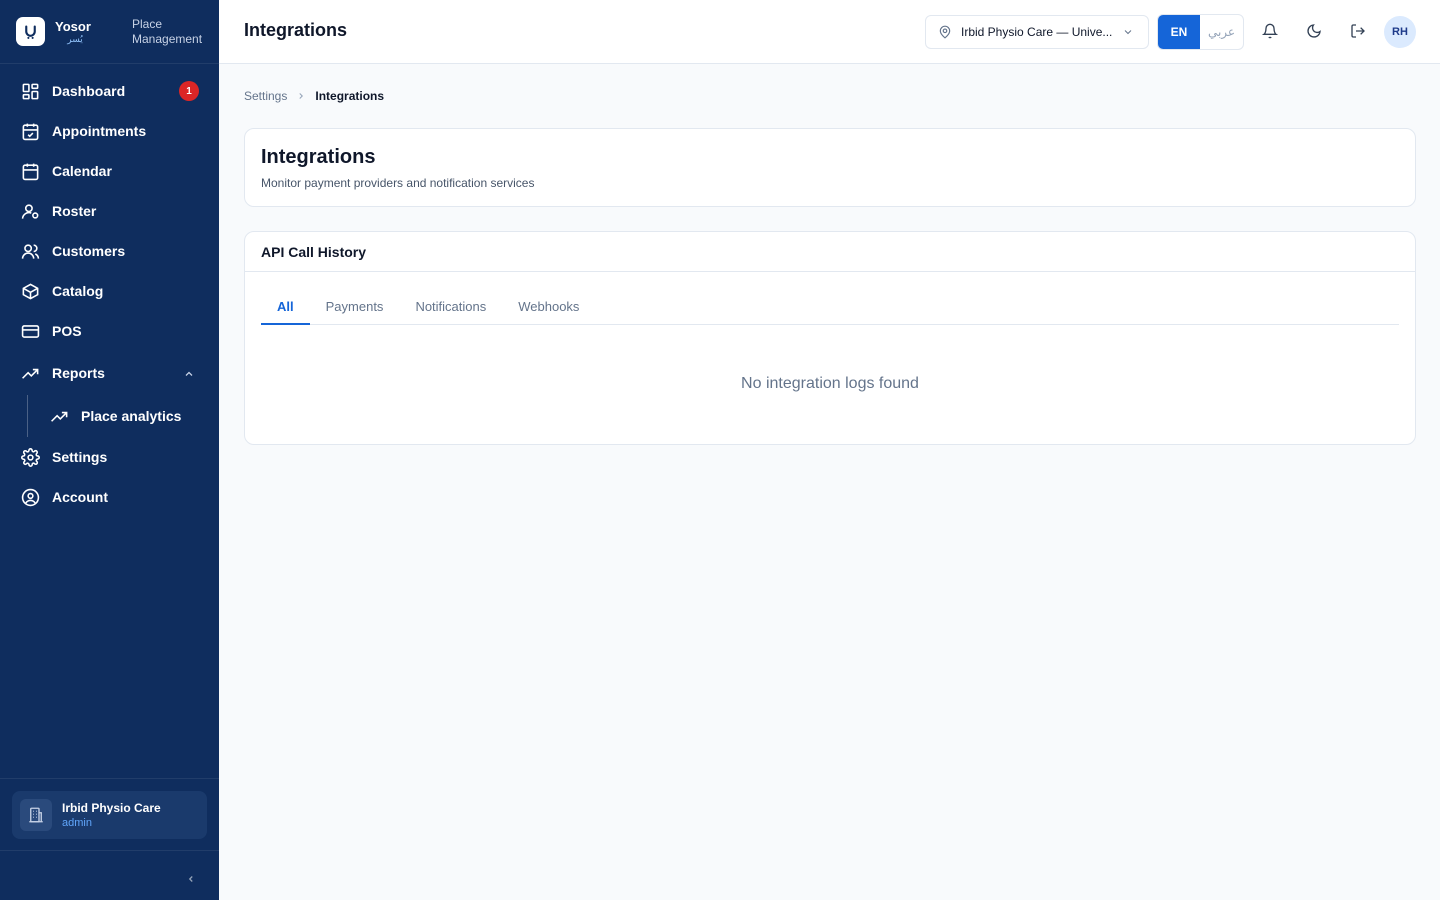 This screenshot has height=900, width=1440. Describe the element at coordinates (1221, 32) in the screenshot. I see `lang-ar-button: عربي` at that location.